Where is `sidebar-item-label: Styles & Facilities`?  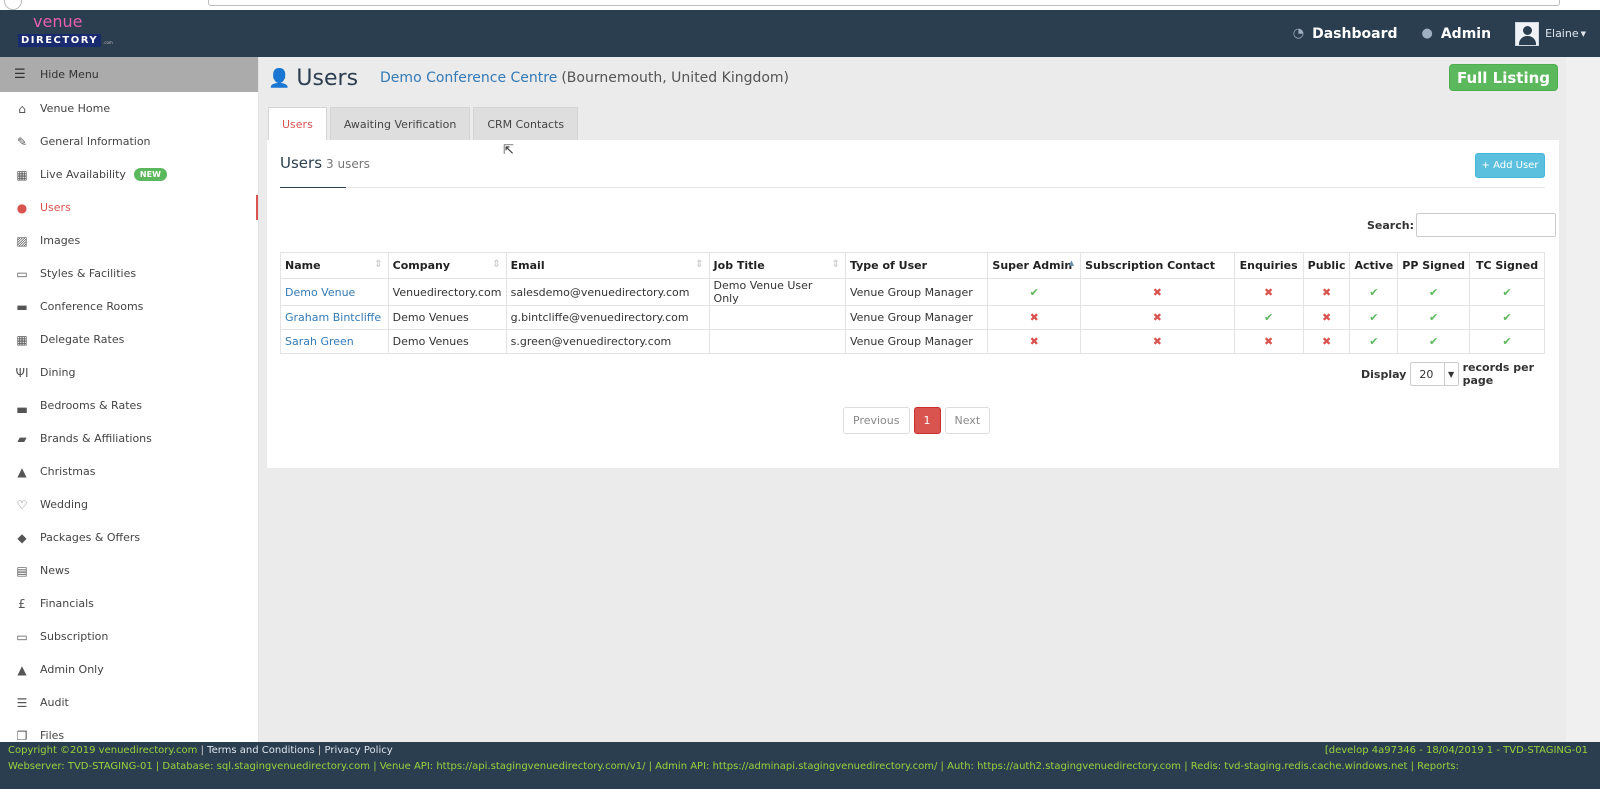 sidebar-item-label: Styles & Facilities is located at coordinates (88, 273).